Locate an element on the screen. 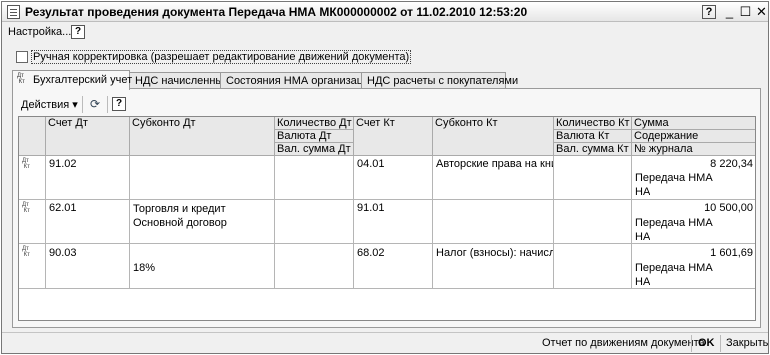 The image size is (770, 355). tab-vat-accrued: НДС начисленный is located at coordinates (180, 80).